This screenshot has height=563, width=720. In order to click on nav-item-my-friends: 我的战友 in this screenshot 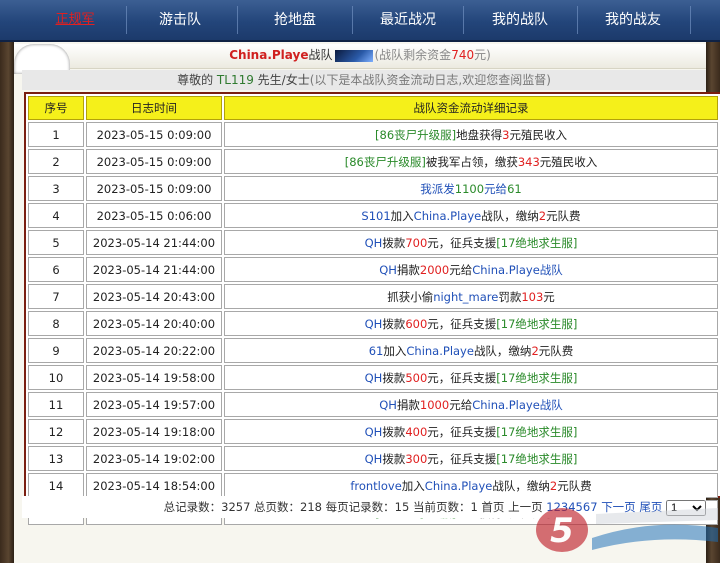, I will do `click(633, 20)`.